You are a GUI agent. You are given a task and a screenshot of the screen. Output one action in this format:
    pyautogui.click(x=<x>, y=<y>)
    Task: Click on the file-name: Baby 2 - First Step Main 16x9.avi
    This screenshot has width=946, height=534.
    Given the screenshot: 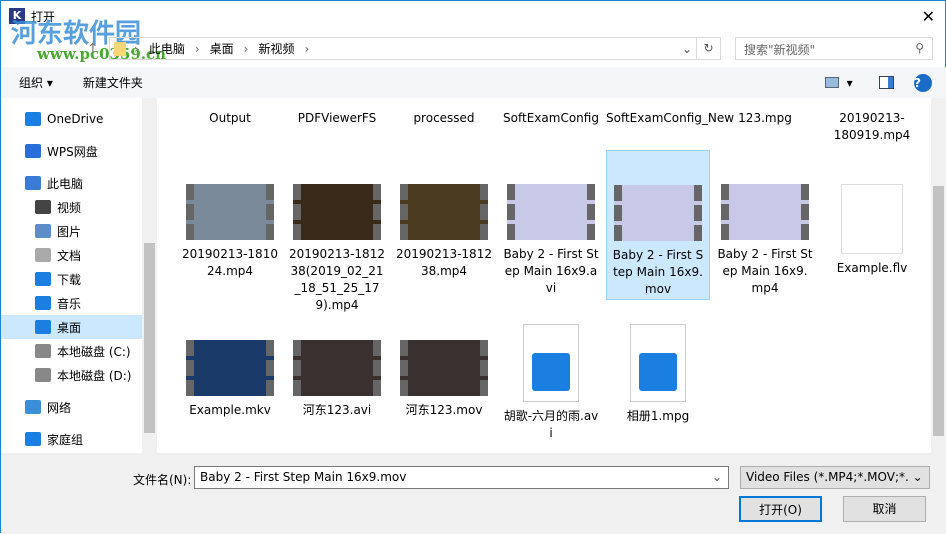 What is the action you would take?
    pyautogui.click(x=551, y=271)
    